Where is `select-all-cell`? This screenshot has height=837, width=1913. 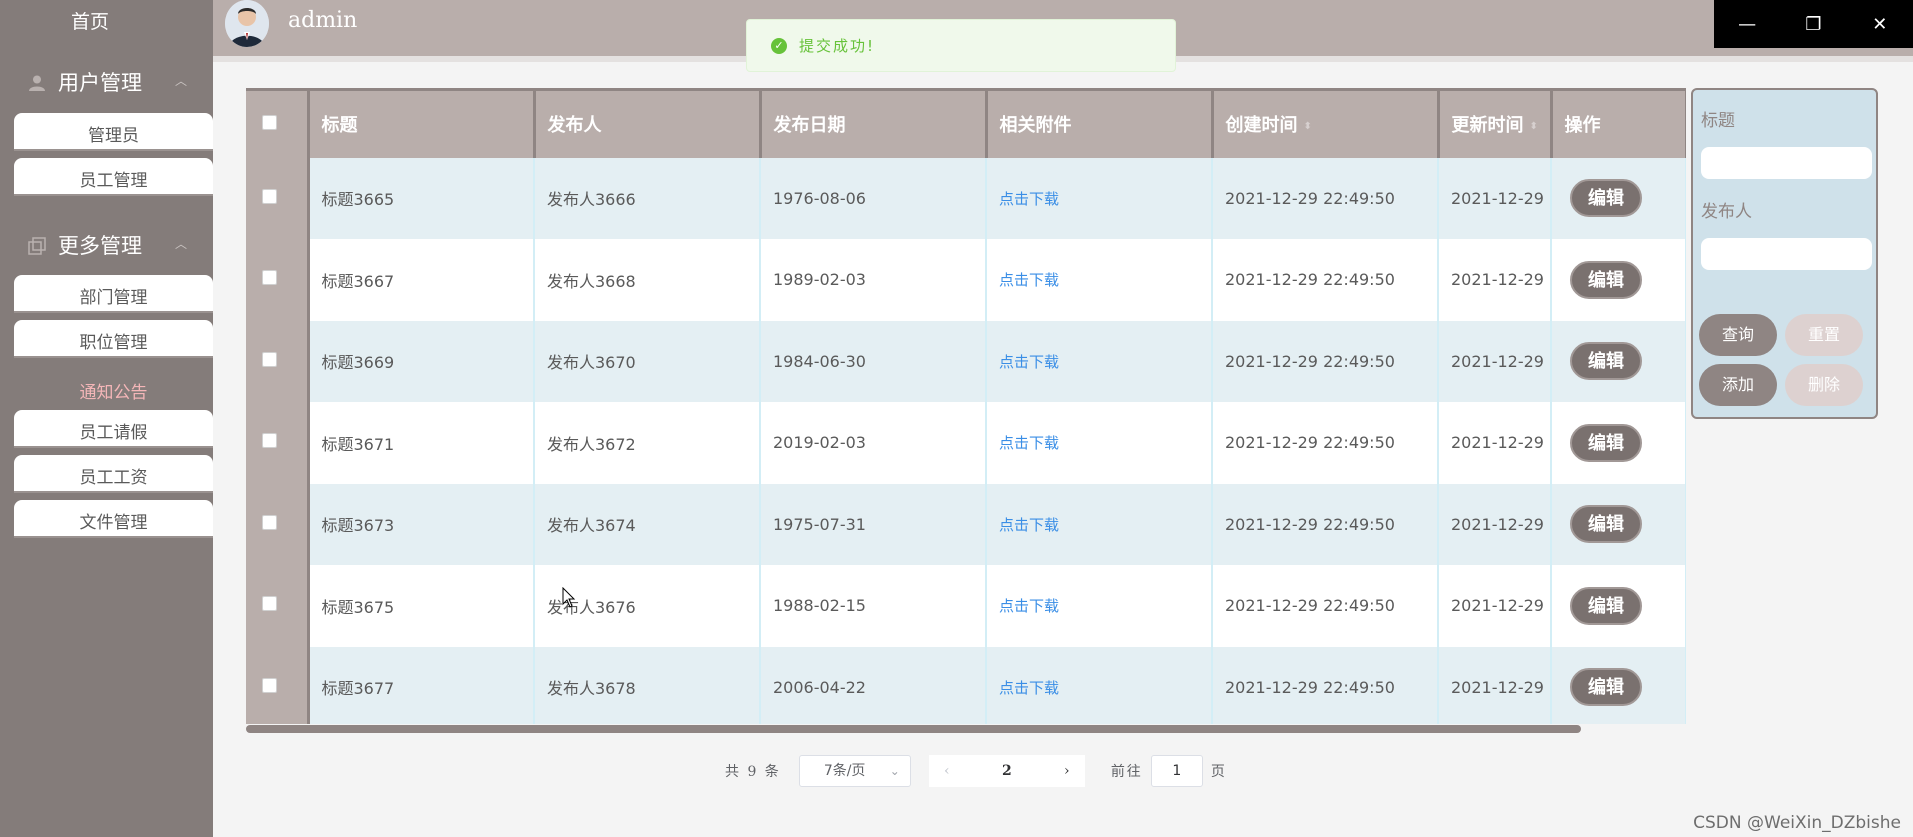
select-all-cell is located at coordinates (278, 123).